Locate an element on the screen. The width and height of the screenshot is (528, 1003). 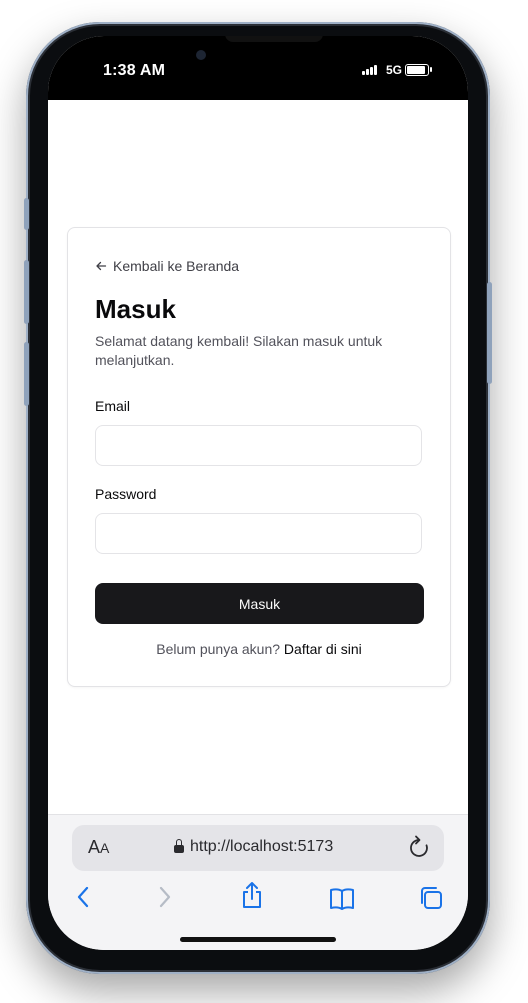
network-type: 5G is located at coordinates (394, 70).